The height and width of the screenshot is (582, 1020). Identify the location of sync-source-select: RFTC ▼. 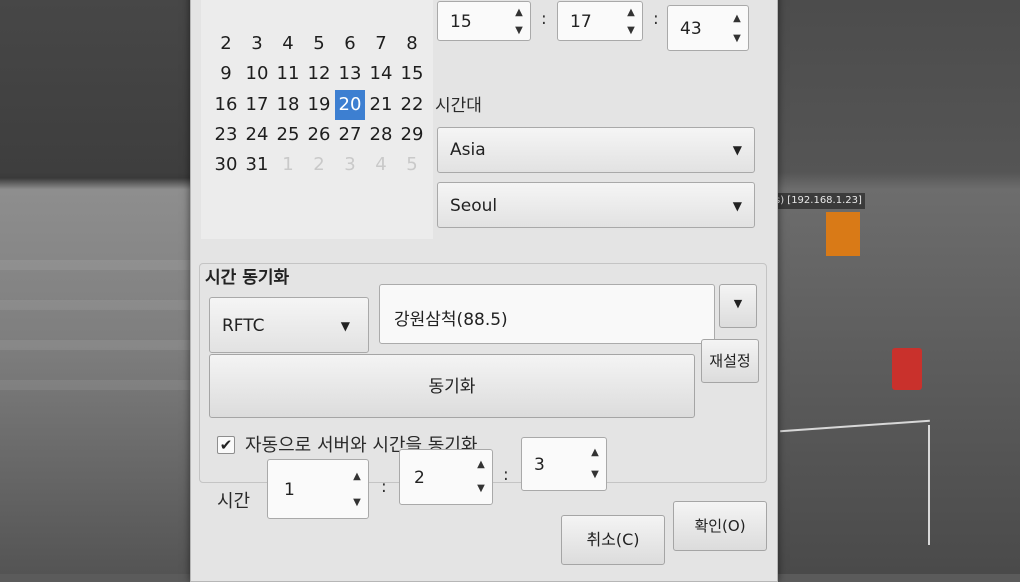
(289, 325).